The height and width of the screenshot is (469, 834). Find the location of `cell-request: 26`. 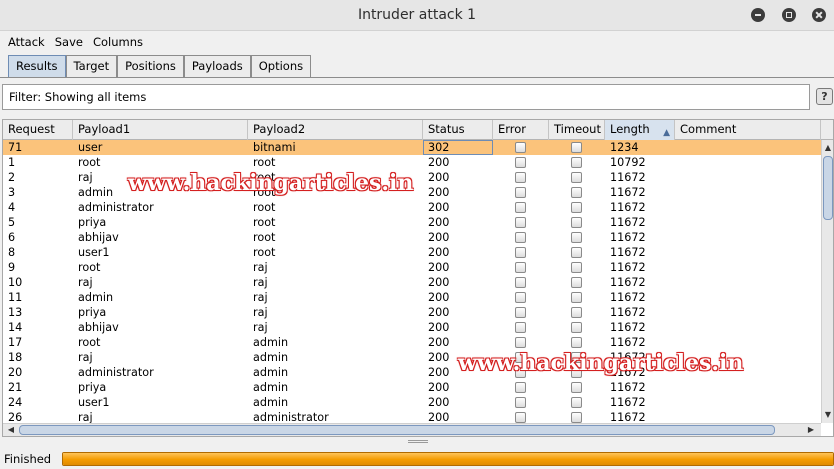

cell-request: 26 is located at coordinates (15, 417).